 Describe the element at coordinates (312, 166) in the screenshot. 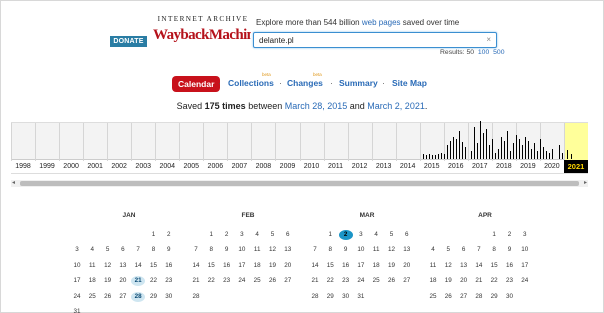

I see `timeline-year-label: 2010` at that location.